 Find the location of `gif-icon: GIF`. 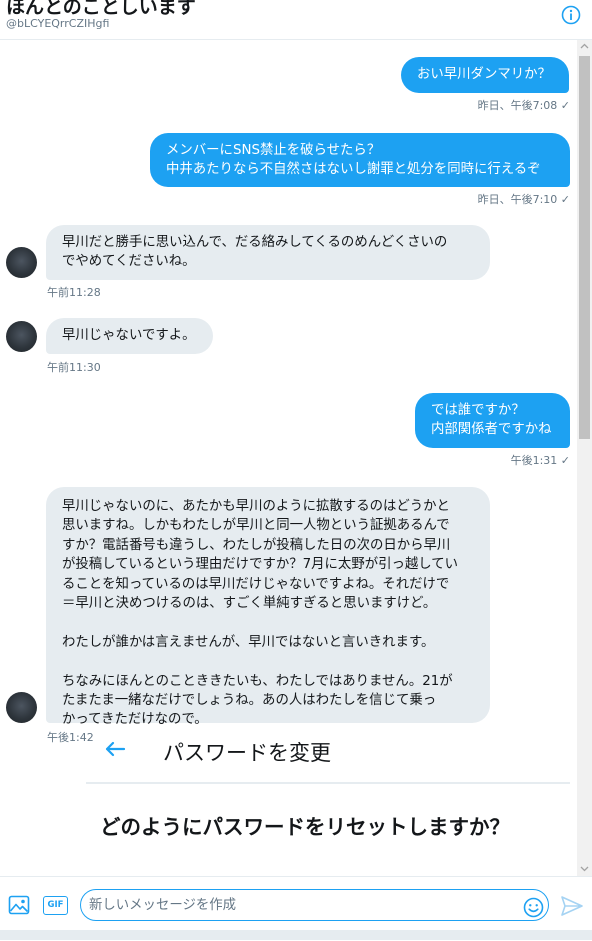

gif-icon: GIF is located at coordinates (55, 905).